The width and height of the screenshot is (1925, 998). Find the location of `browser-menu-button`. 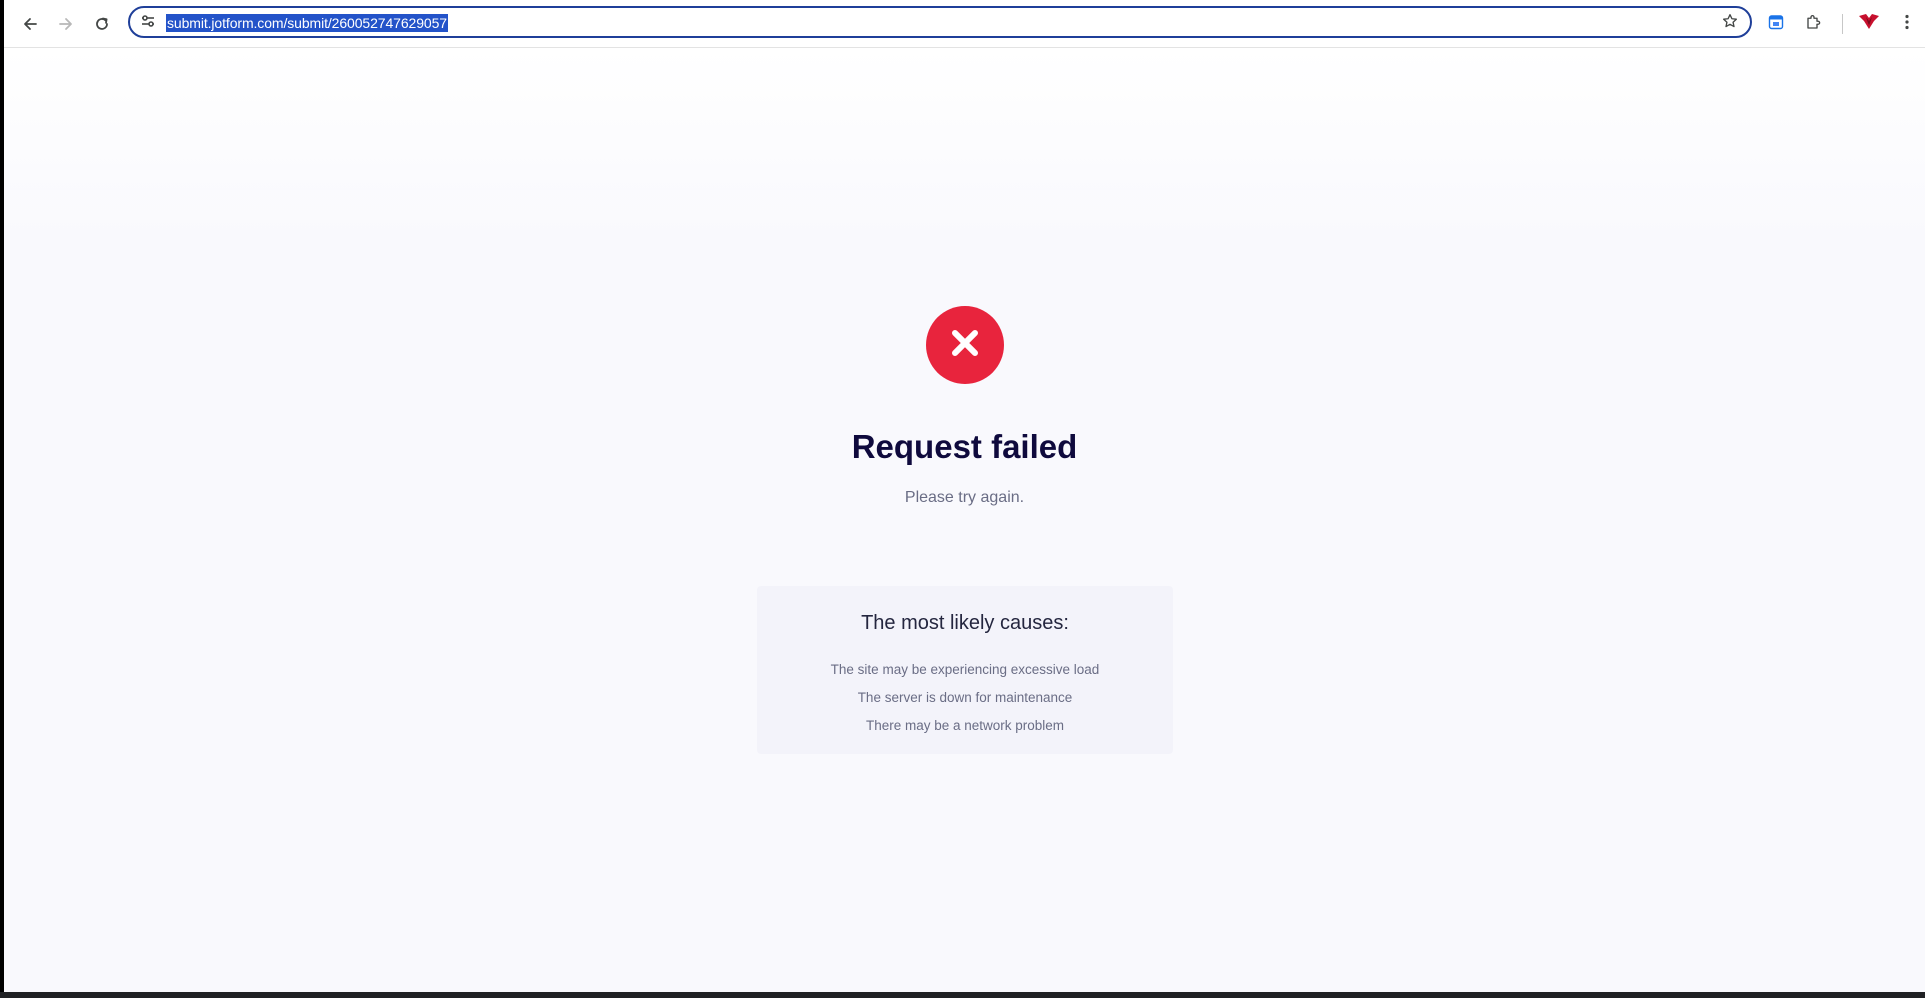

browser-menu-button is located at coordinates (1907, 24).